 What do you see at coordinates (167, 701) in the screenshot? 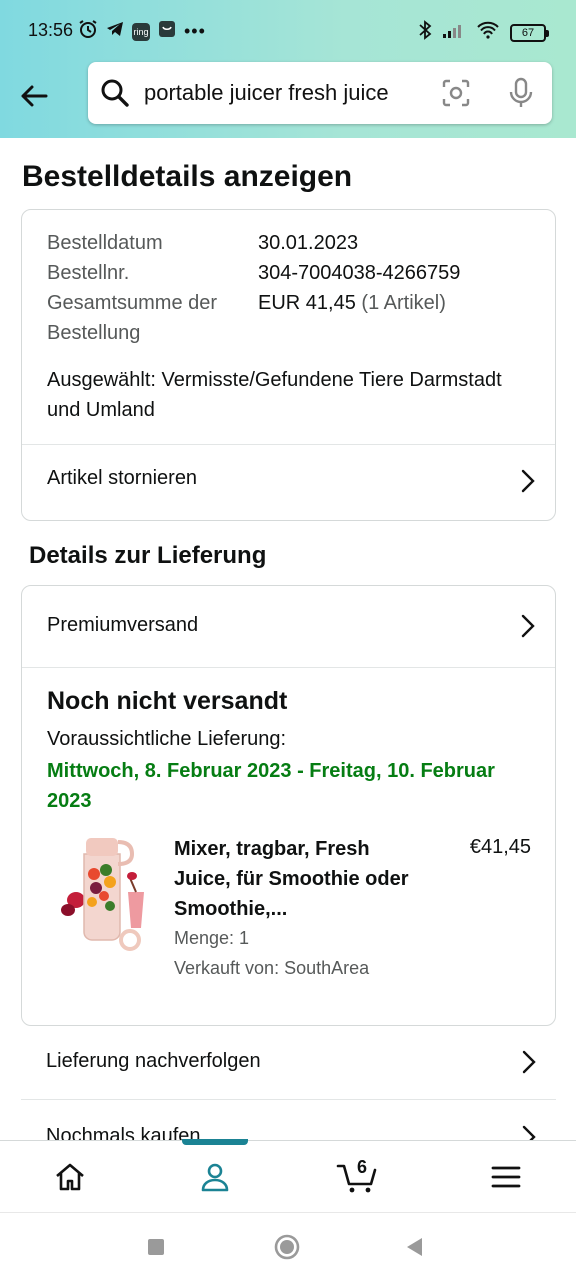
I see `shipment-status: Noch nicht versandt` at bounding box center [167, 701].